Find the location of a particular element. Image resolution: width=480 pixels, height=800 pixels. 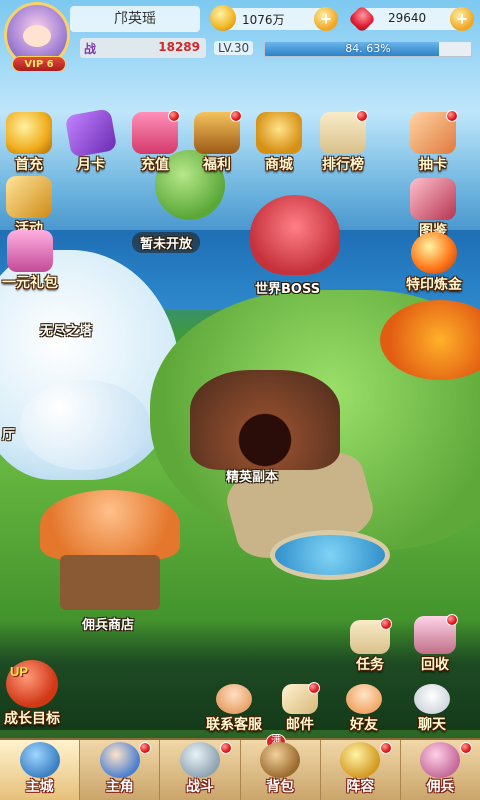

shop-building is located at coordinates (110, 582).